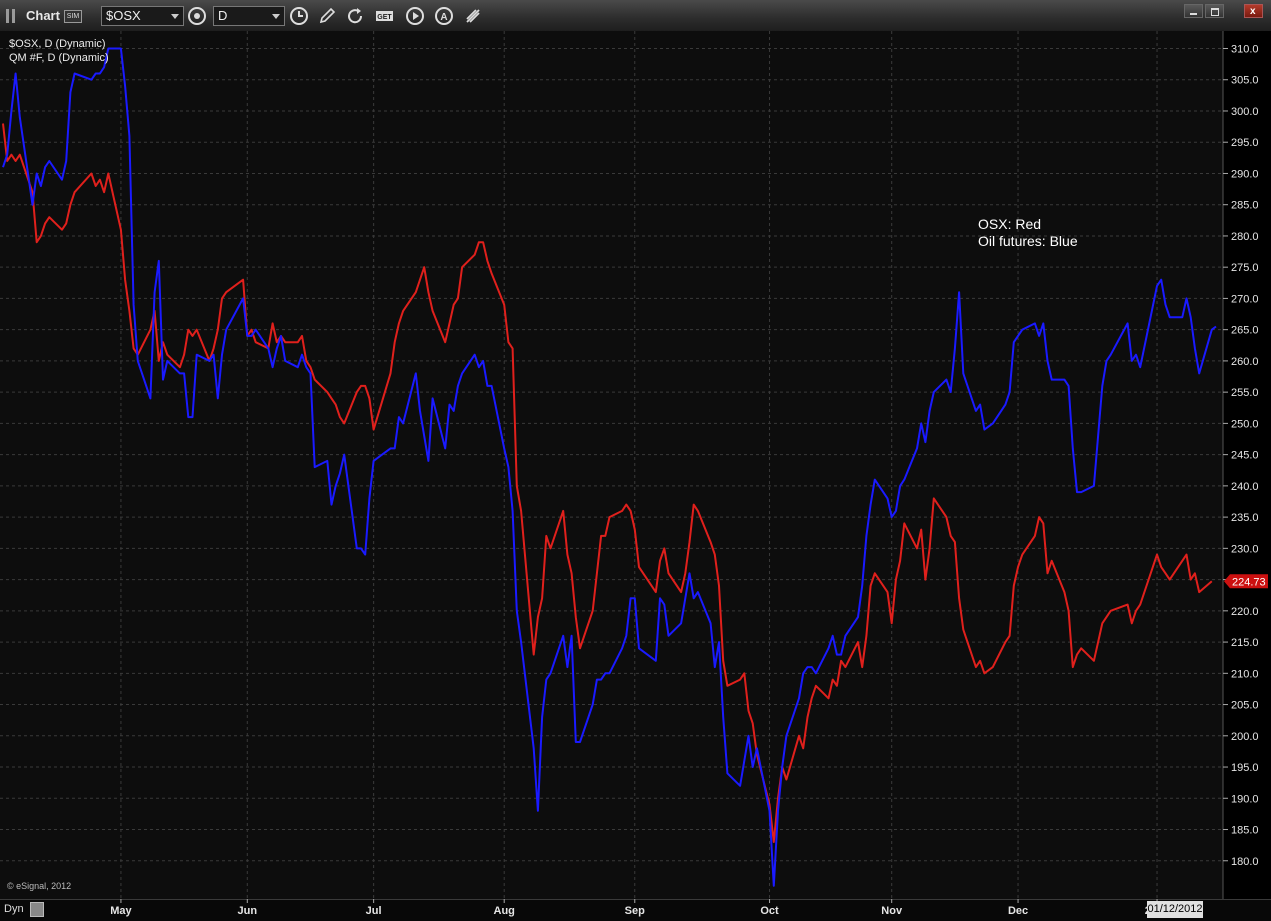 The width and height of the screenshot is (1271, 921). What do you see at coordinates (1245, 268) in the screenshot?
I see `y-tick-label: 275.0` at bounding box center [1245, 268].